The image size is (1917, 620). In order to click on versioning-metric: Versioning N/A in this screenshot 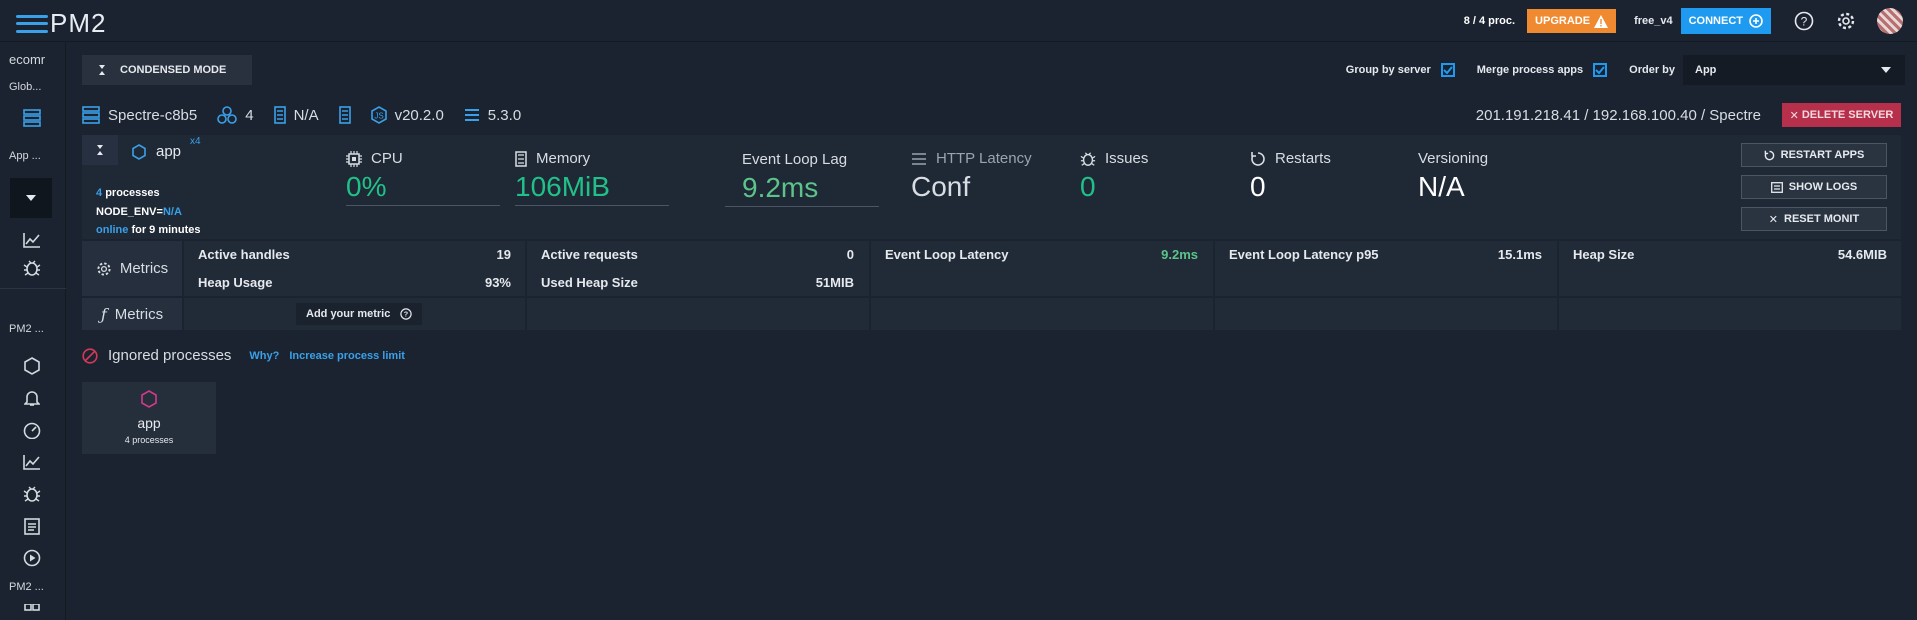, I will do `click(1453, 176)`.